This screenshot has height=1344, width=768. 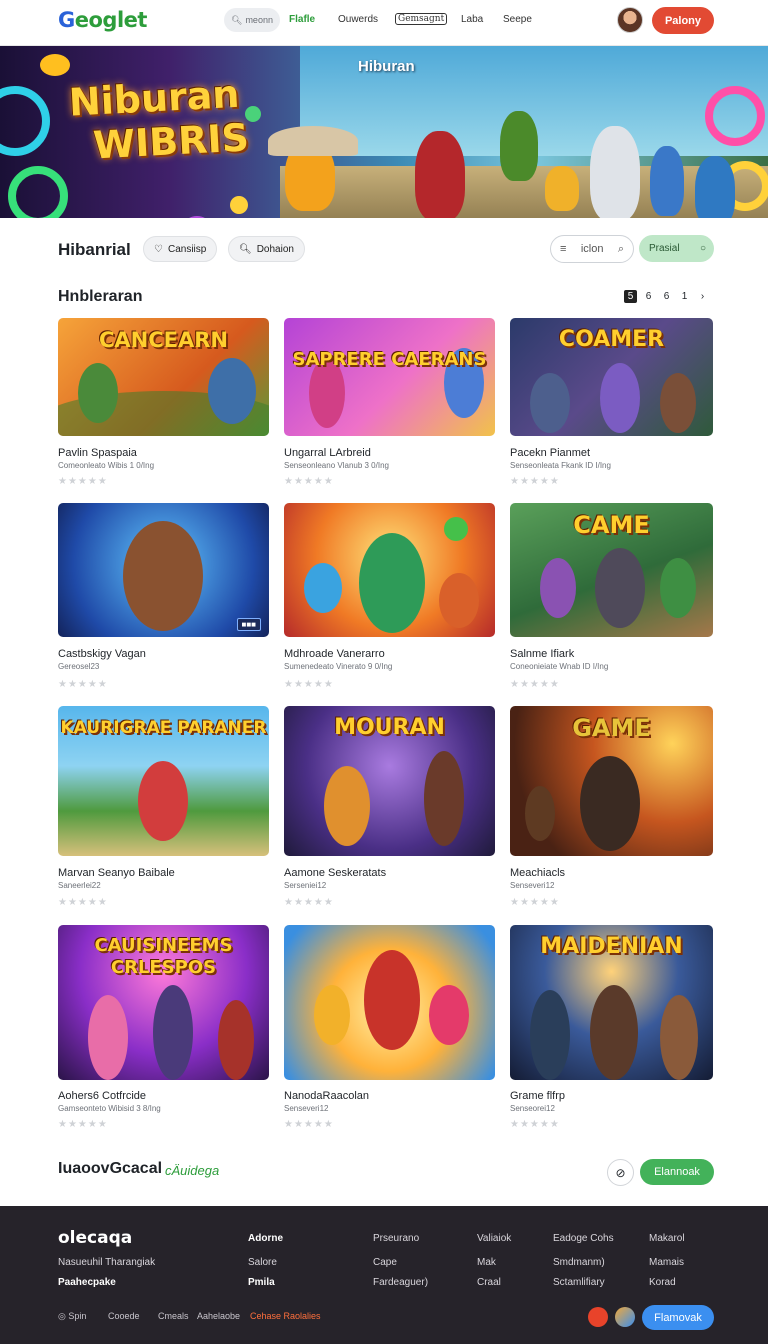 I want to click on thumb-art-title: KAURIGRAE PARANER, so click(x=163, y=728).